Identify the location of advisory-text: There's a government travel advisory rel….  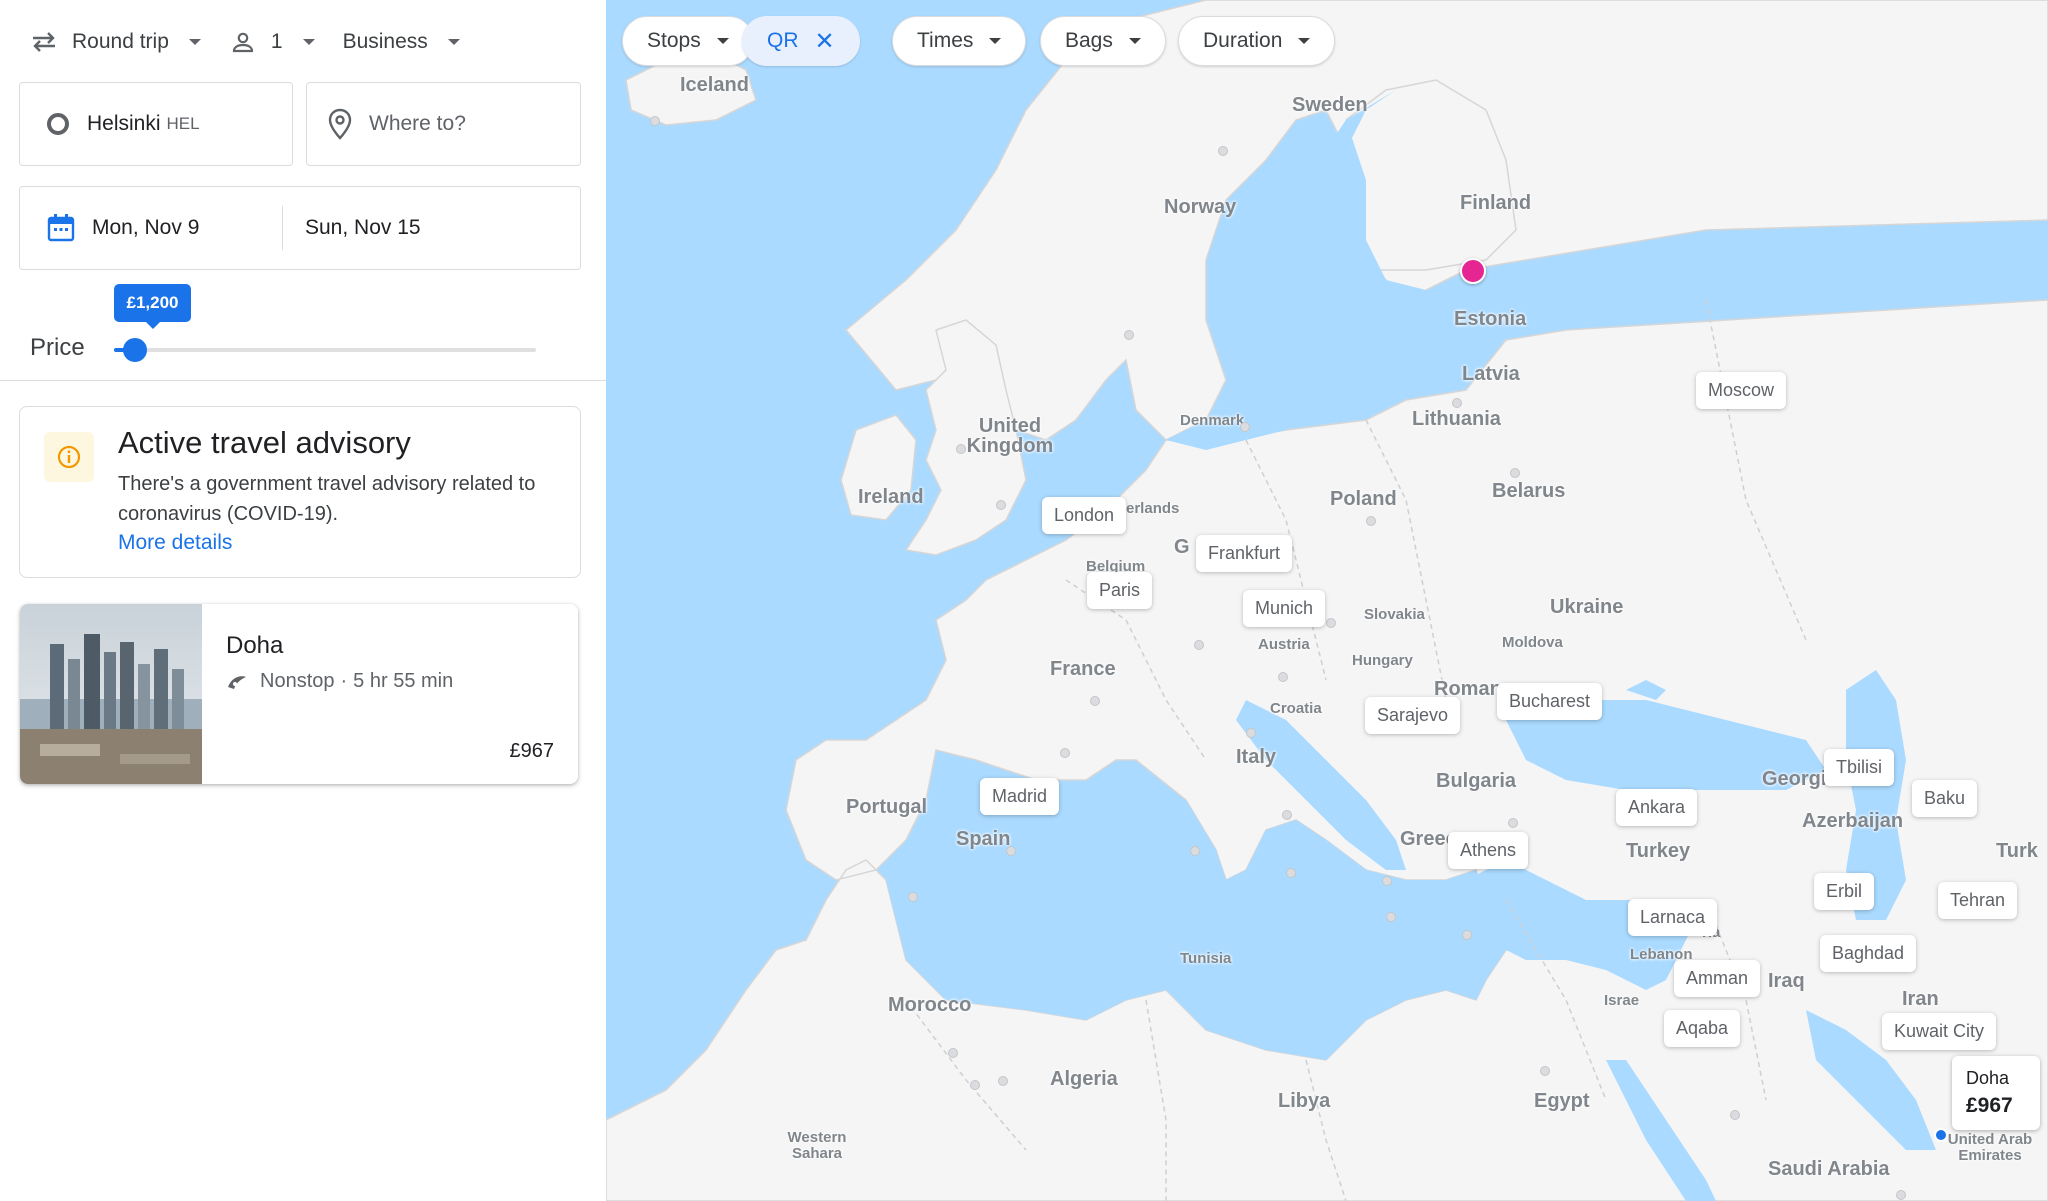
(327, 499).